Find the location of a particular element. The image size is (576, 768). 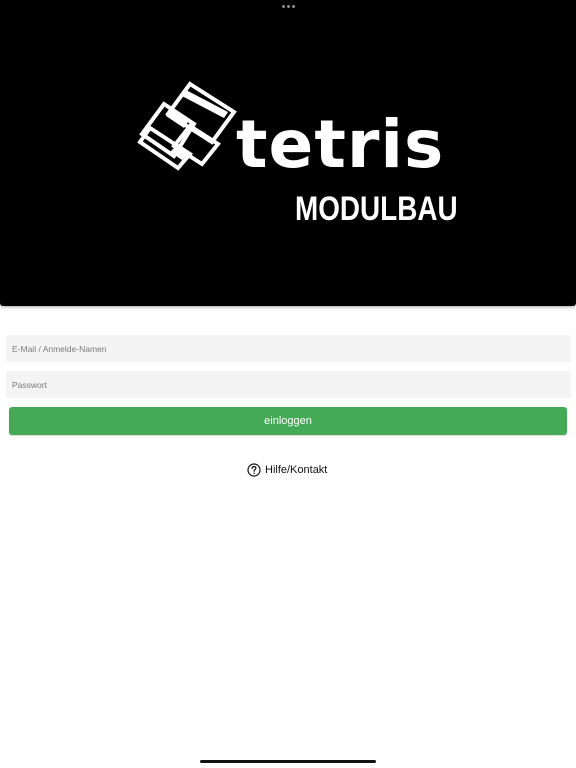

help-contact-label: Hilfe/Kontakt is located at coordinates (296, 470).